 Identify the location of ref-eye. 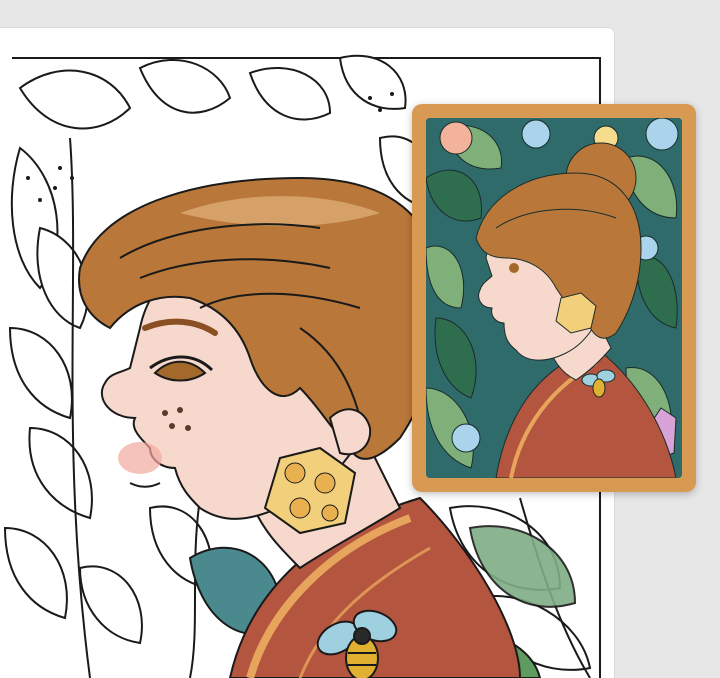
(514, 268).